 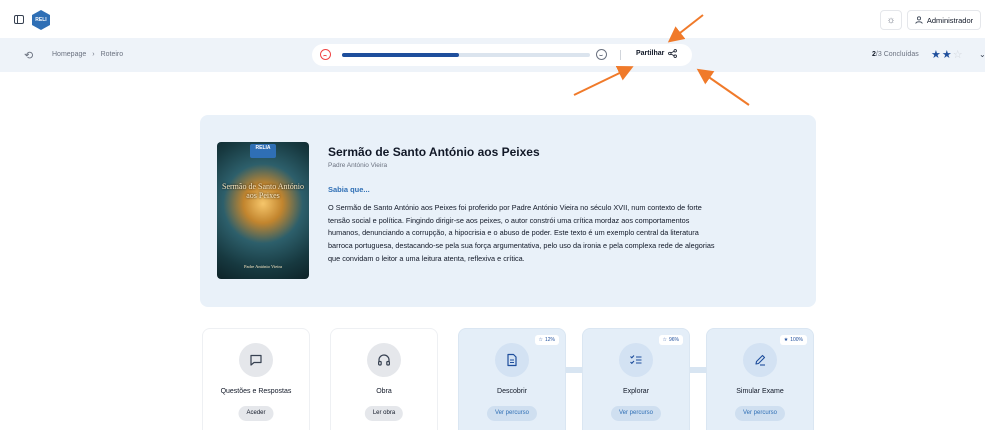 I want to click on happy-face-icon, so click(x=601, y=54).